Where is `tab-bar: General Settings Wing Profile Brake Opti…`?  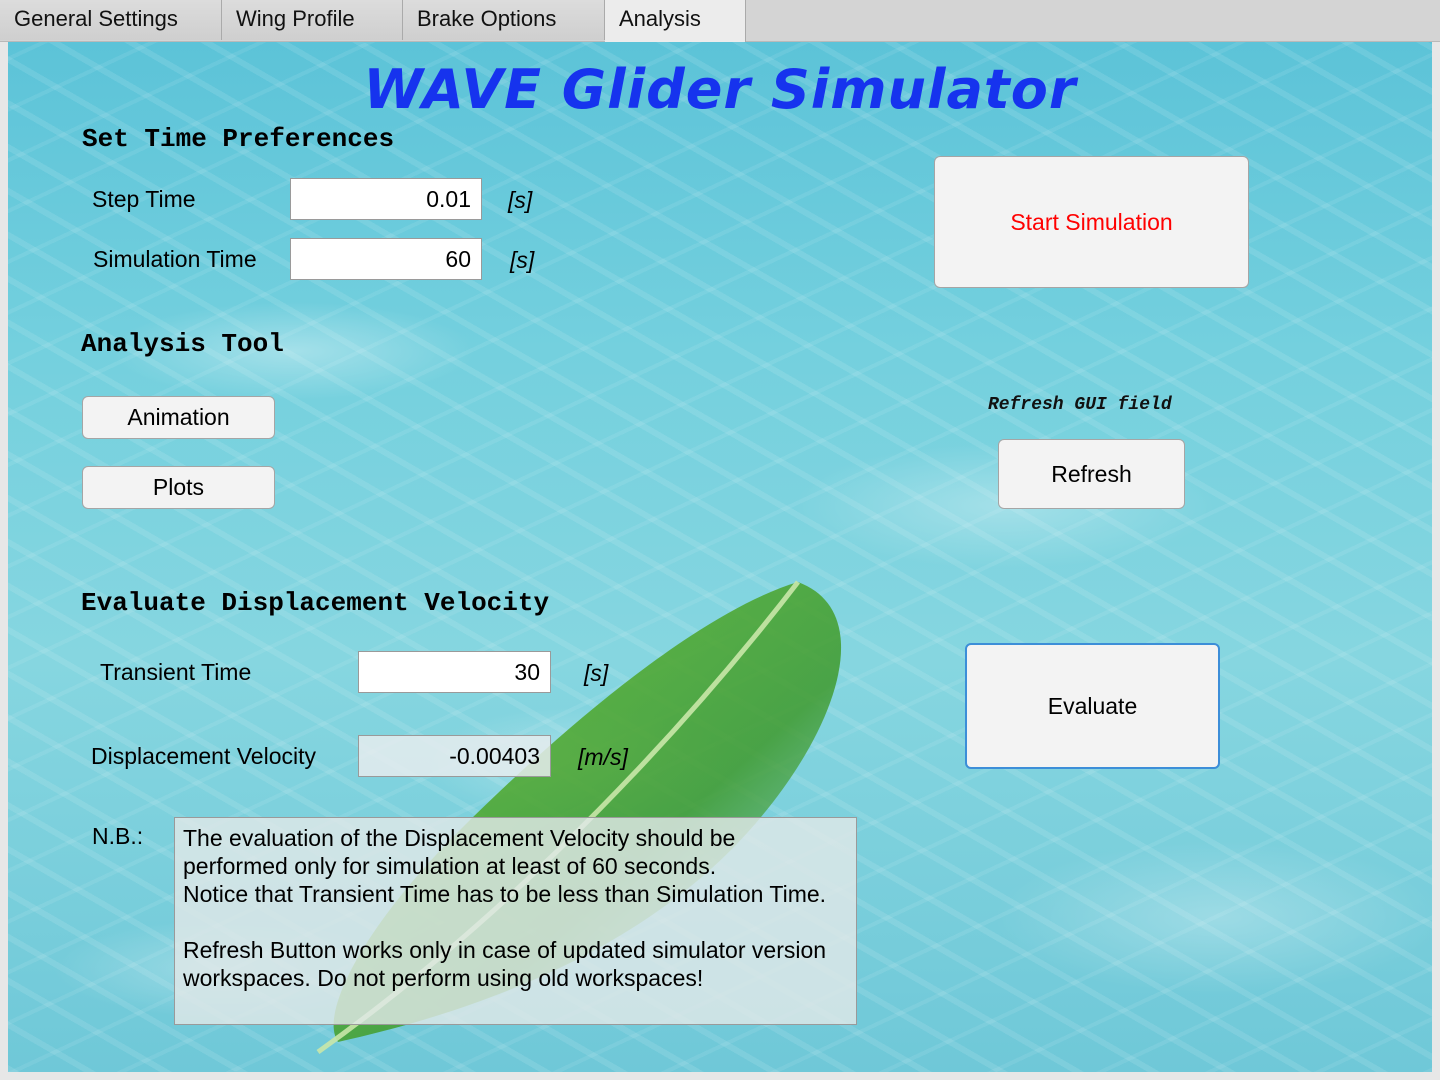
tab-bar: General Settings Wing Profile Brake Opti… is located at coordinates (720, 21).